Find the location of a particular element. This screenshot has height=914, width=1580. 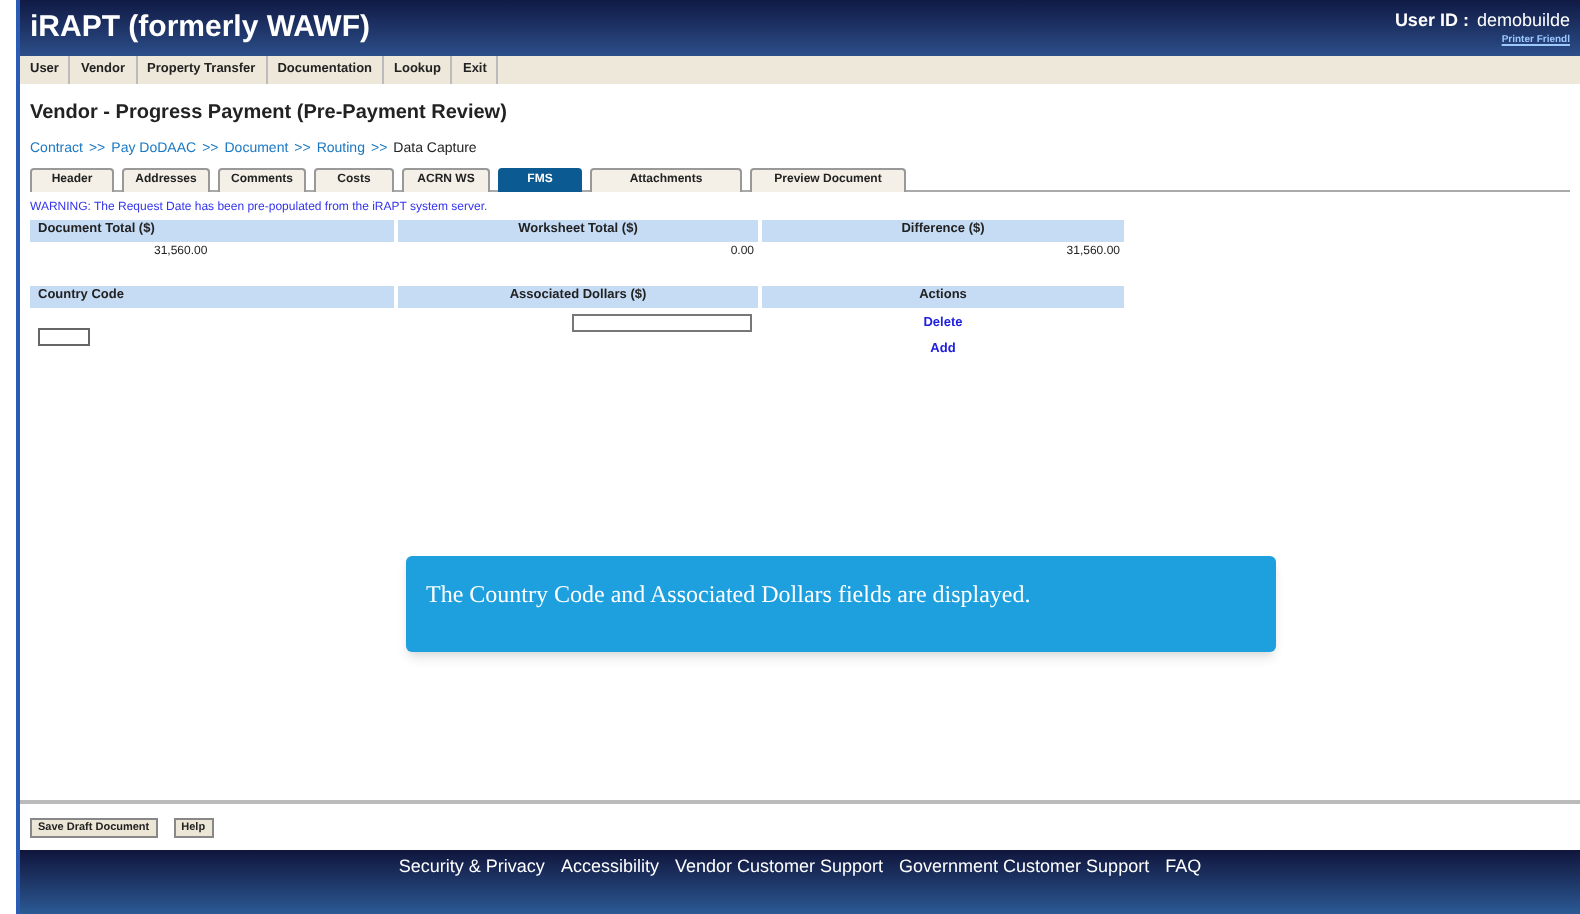

app-title: iRAPT (formerly WAWF) is located at coordinates (200, 27).